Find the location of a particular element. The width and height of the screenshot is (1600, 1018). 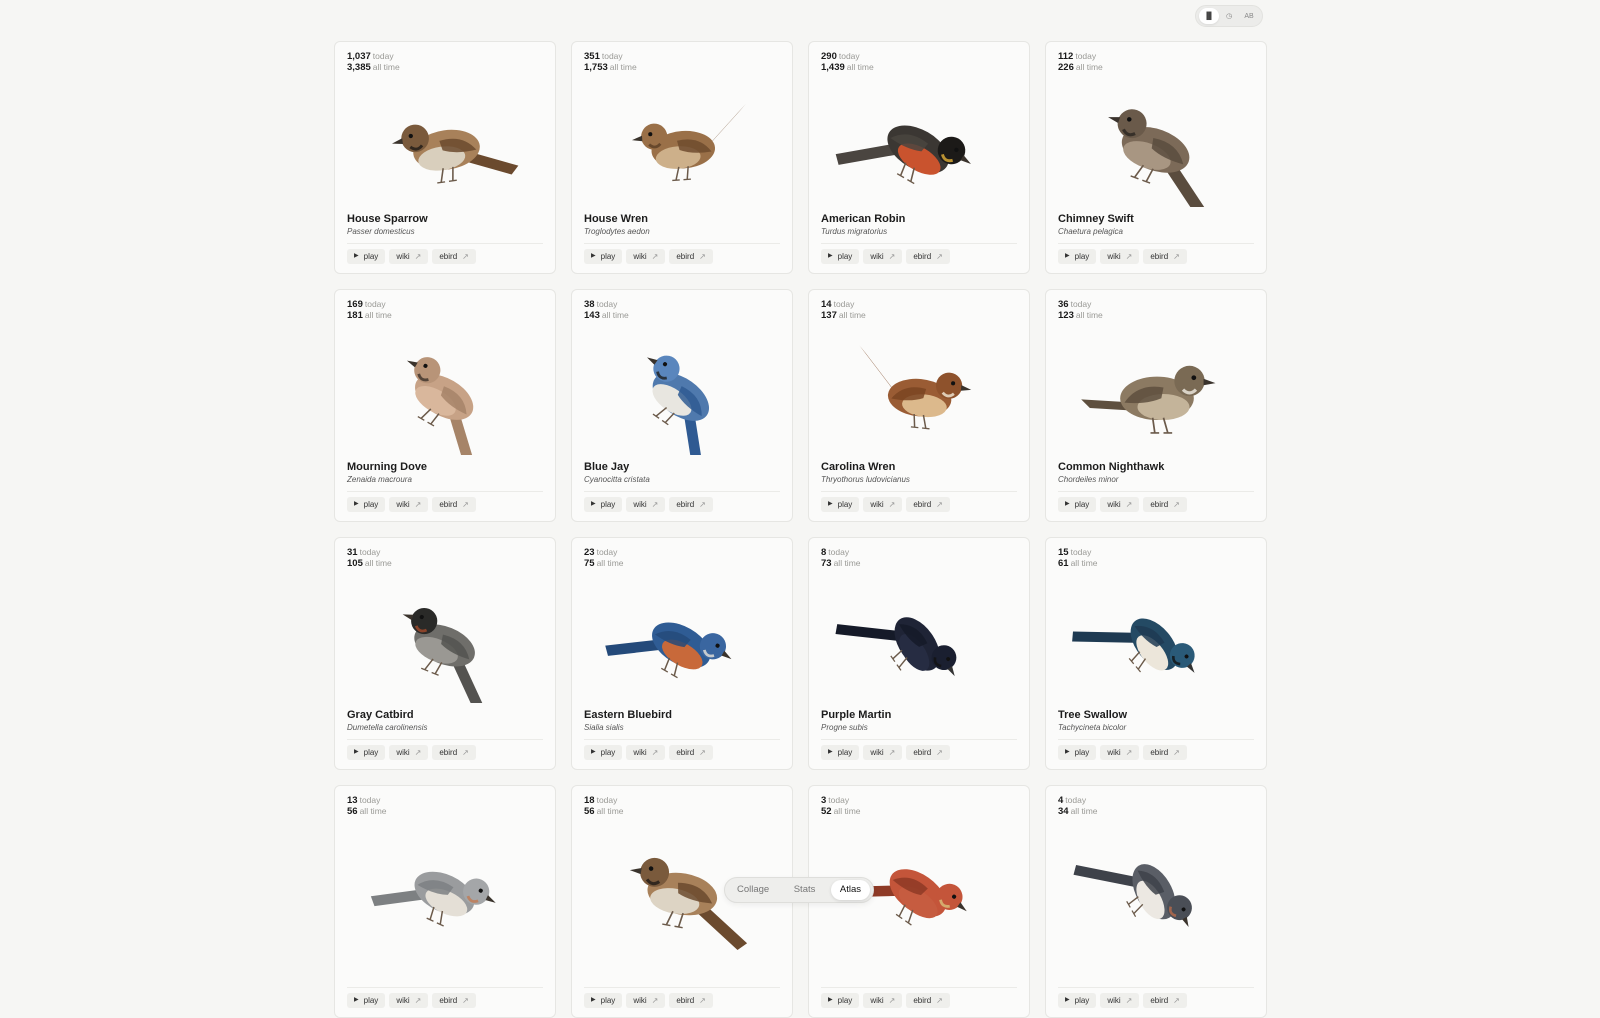

all-time-count: 52 is located at coordinates (826, 811).